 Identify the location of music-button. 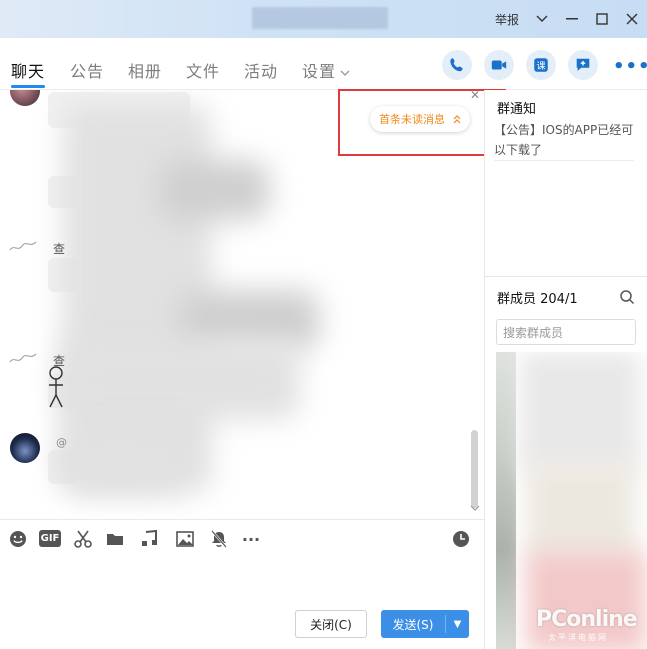
(149, 539).